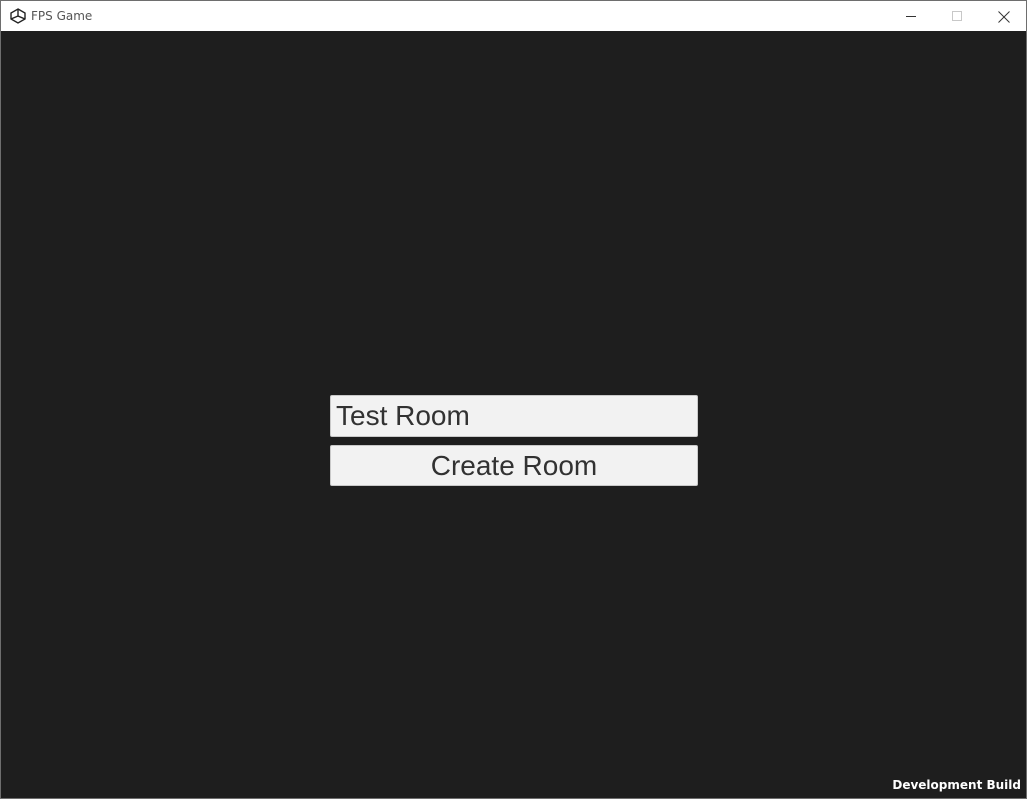  I want to click on close-icon, so click(1004, 17).